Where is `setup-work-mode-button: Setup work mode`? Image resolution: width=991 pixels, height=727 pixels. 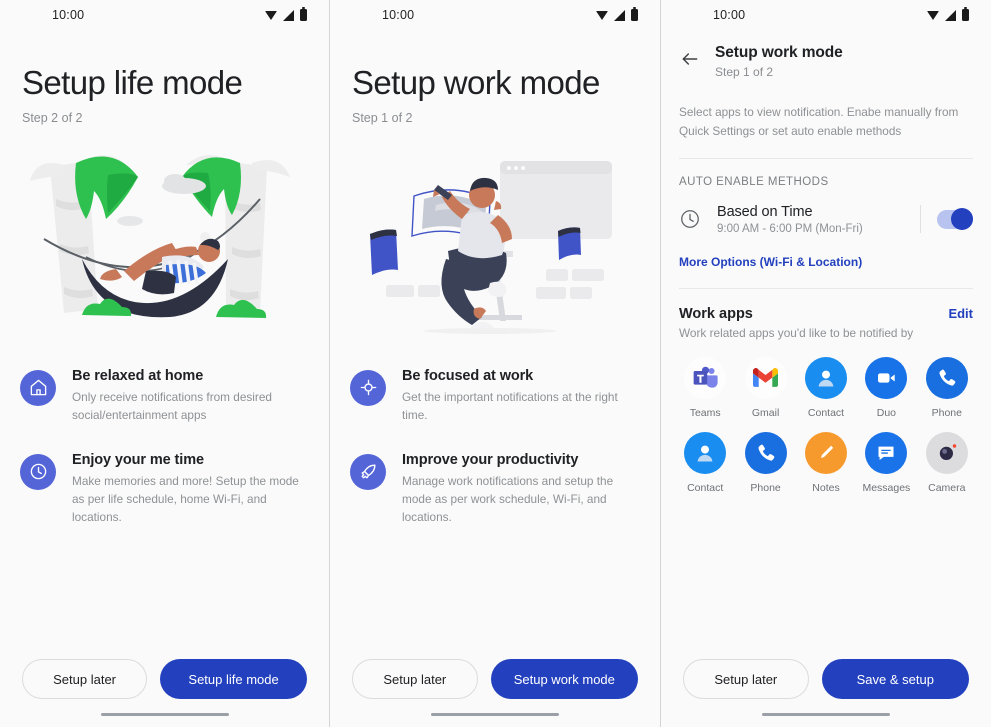
setup-work-mode-button: Setup work mode is located at coordinates (564, 679).